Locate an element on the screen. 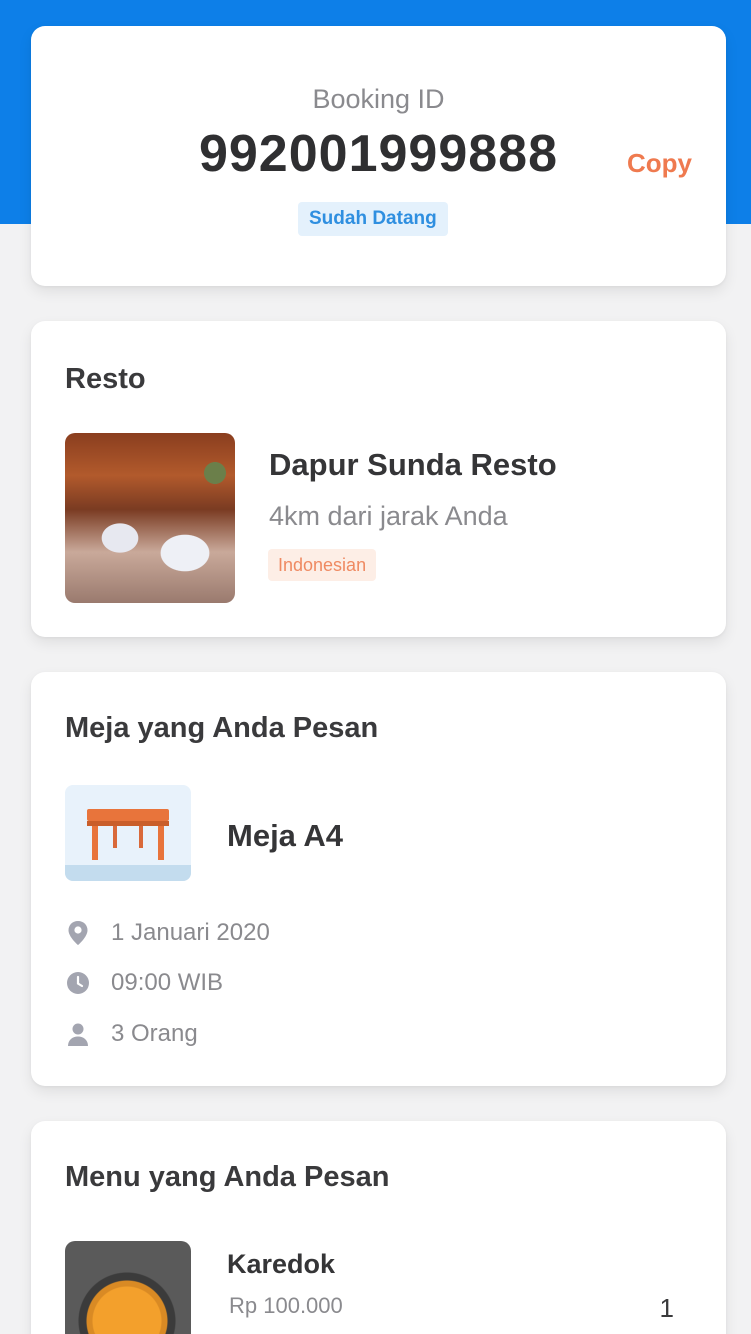 Image resolution: width=751 pixels, height=1334 pixels. guests-row: 3 Orang is located at coordinates (131, 1034).